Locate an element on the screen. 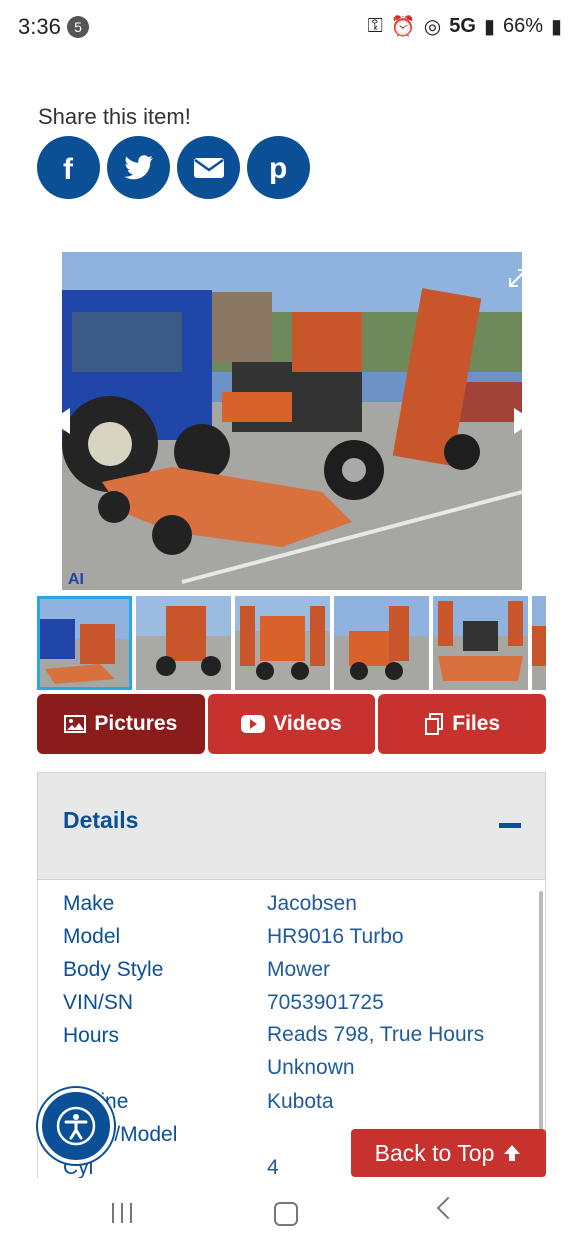  accessibility-icon is located at coordinates (76, 1126).